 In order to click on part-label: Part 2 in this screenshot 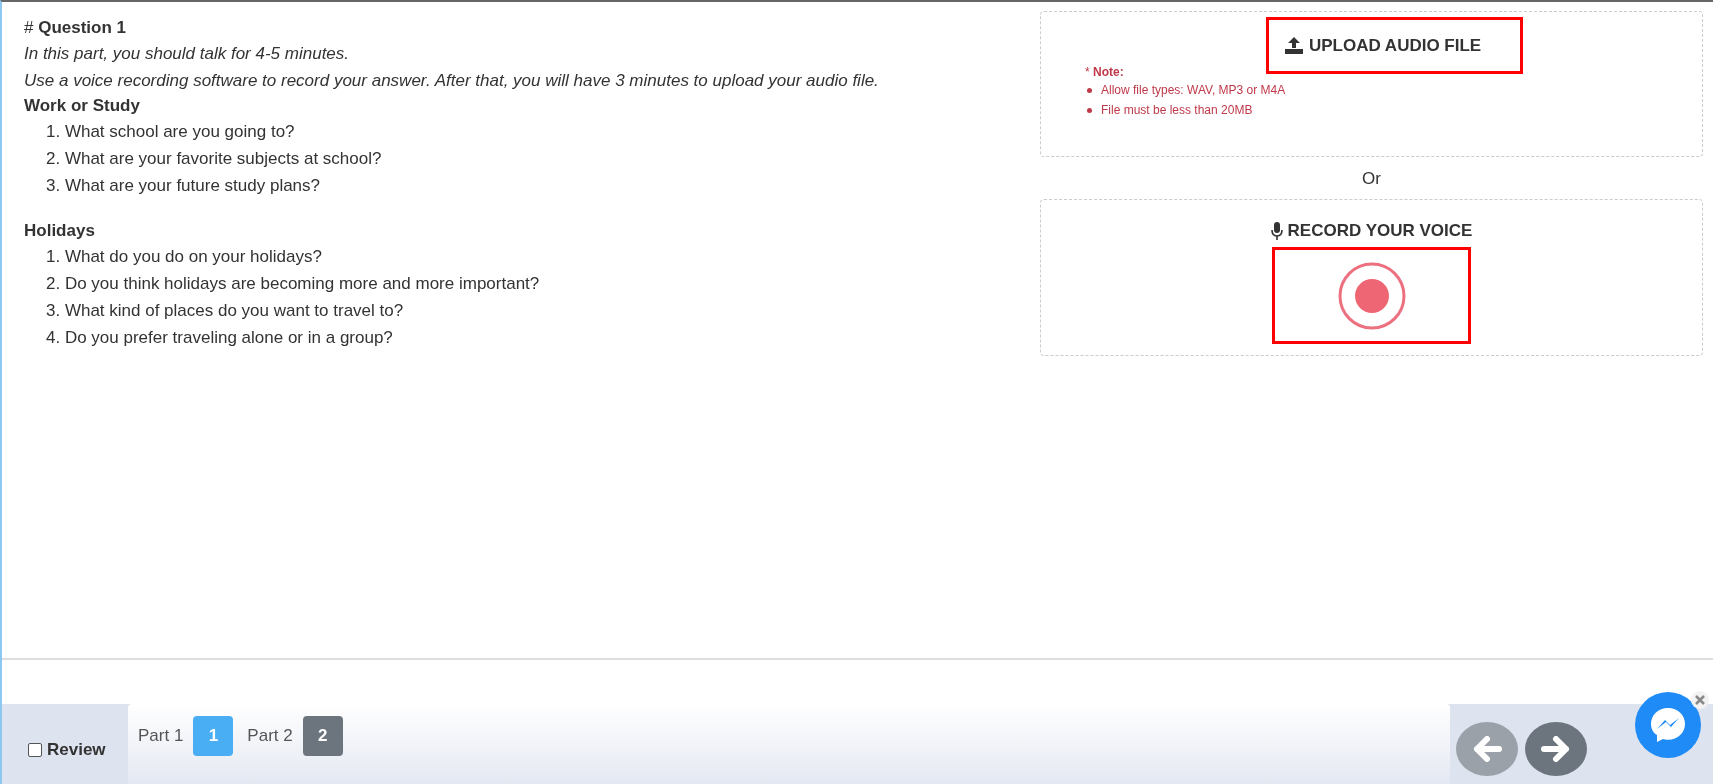, I will do `click(270, 736)`.